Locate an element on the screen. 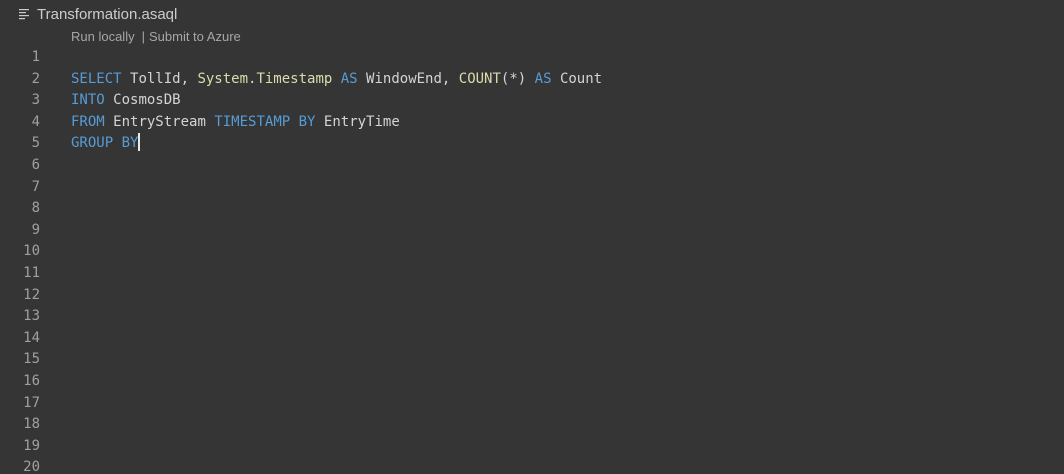 Image resolution: width=1064 pixels, height=474 pixels. code-token: COUNT is located at coordinates (479, 78).